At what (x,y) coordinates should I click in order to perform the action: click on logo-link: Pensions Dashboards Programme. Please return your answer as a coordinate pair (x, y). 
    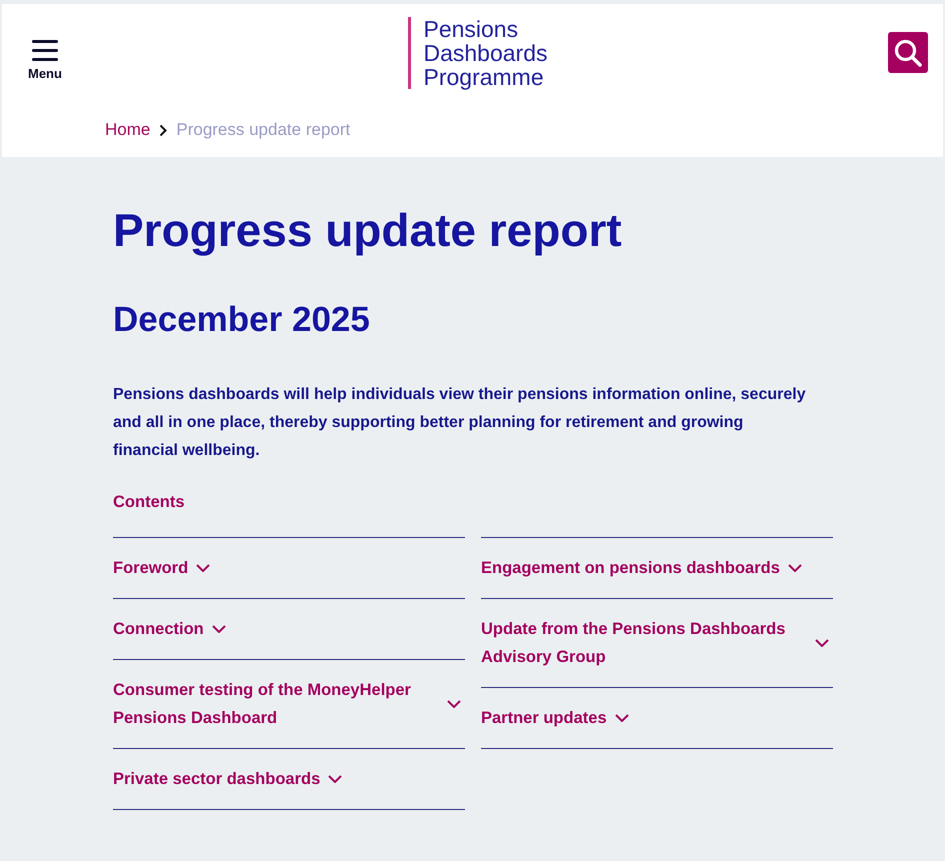
    Looking at the image, I should click on (478, 53).